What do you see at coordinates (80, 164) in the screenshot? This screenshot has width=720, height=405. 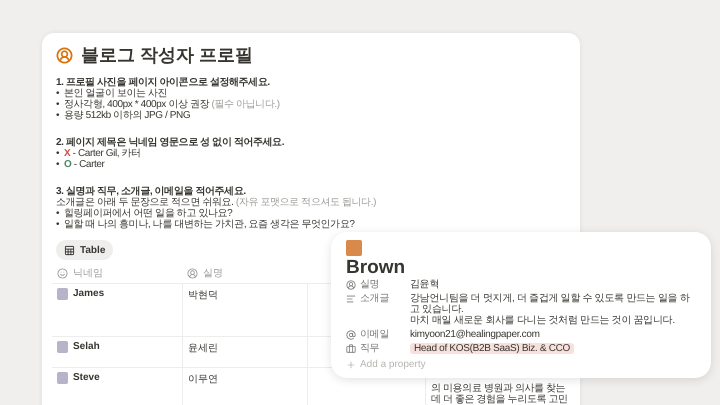 I see `list-item: • O - Carter` at bounding box center [80, 164].